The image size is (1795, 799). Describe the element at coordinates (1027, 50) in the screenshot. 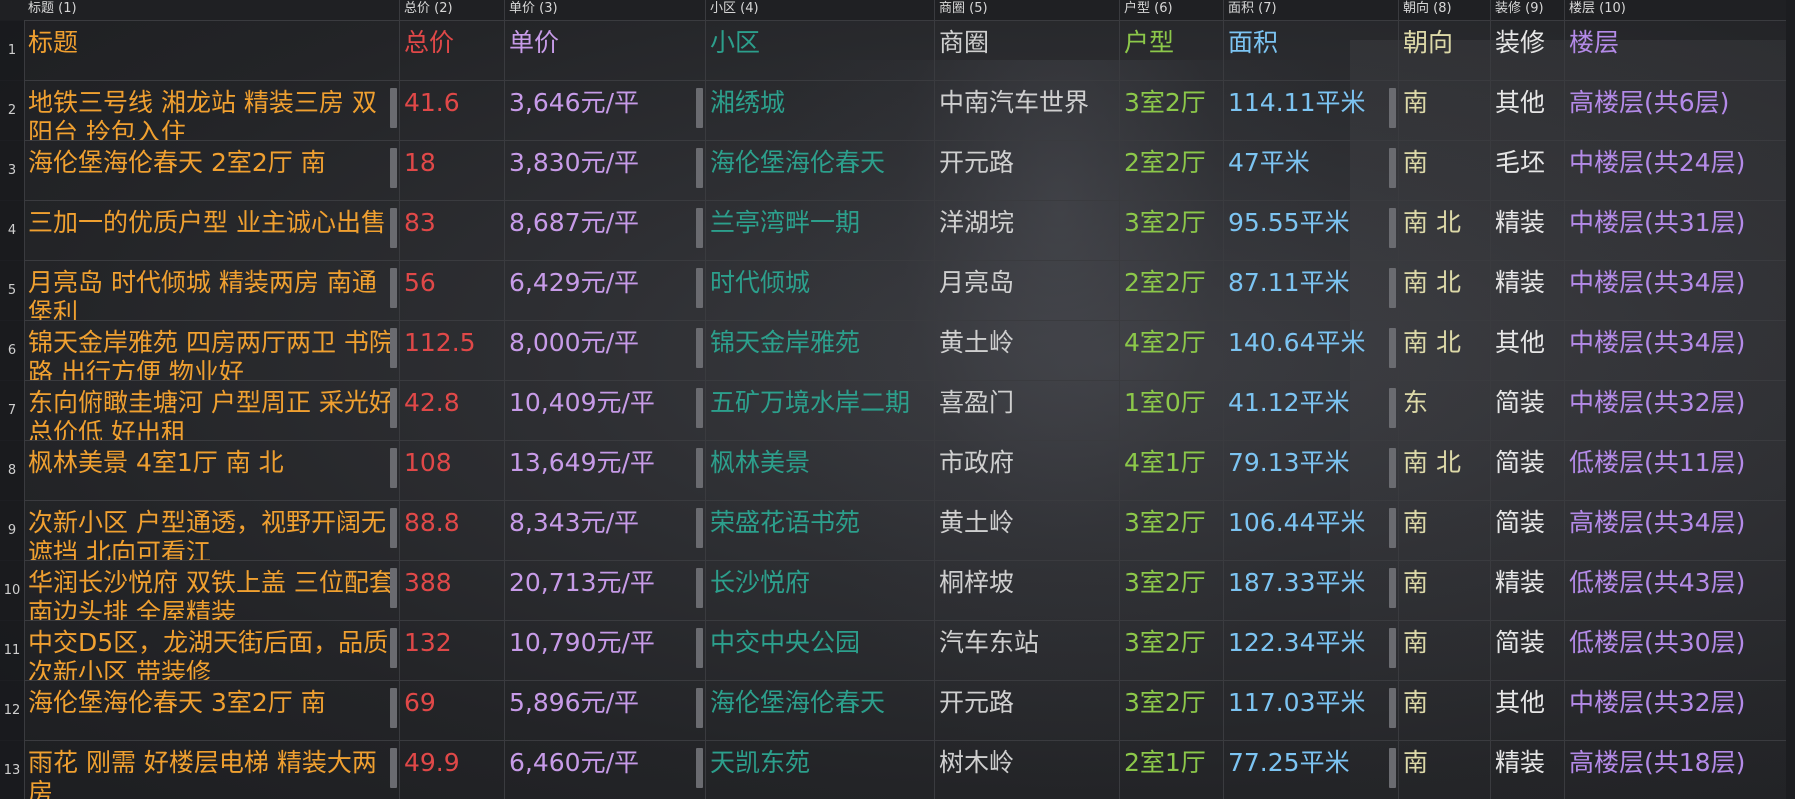

I see `cell-district: 商圈` at that location.